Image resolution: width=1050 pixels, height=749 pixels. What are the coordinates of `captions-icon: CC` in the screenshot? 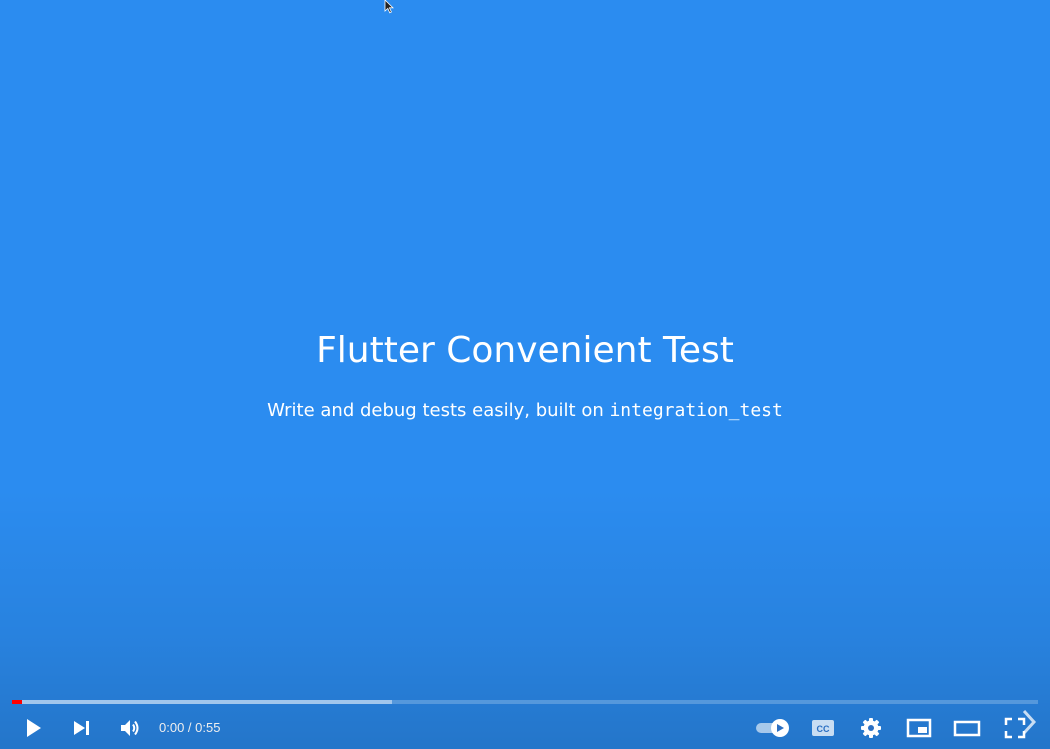 It's located at (823, 728).